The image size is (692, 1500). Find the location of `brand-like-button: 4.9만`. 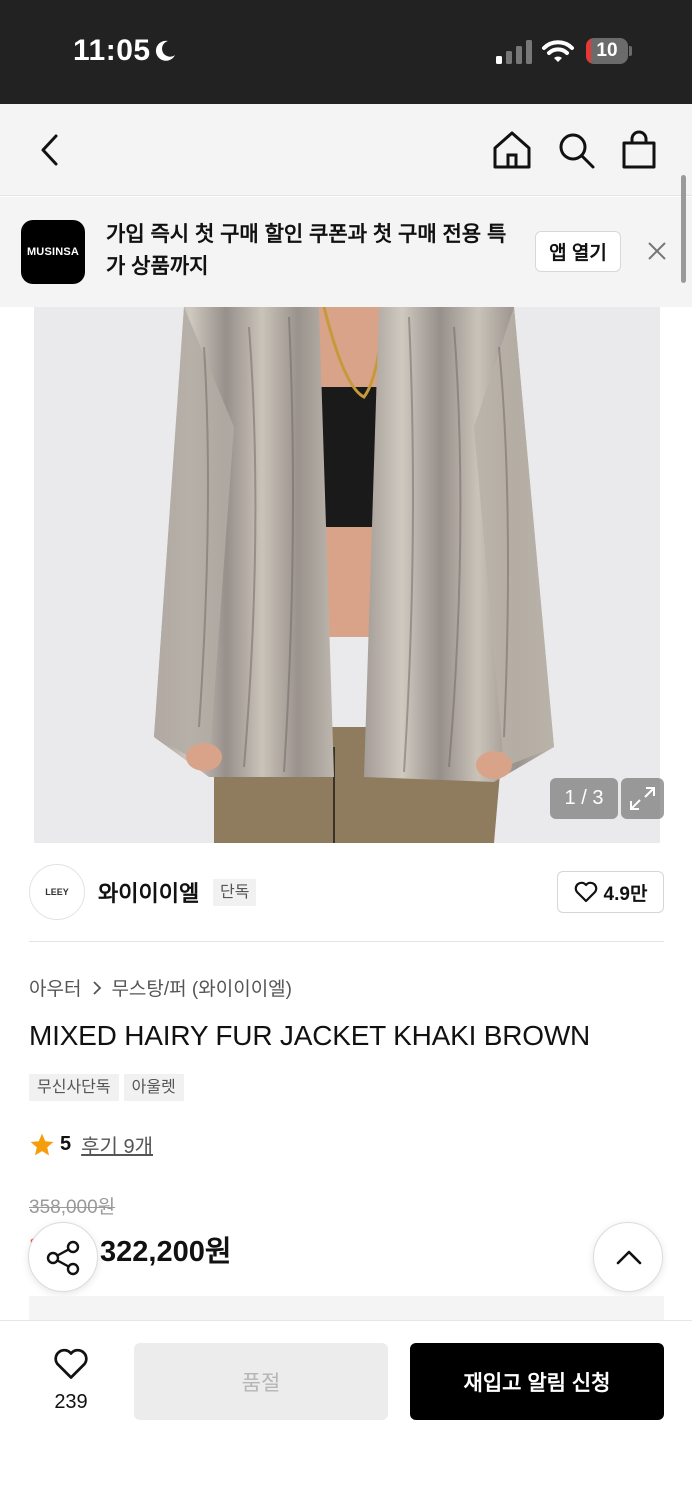

brand-like-button: 4.9만 is located at coordinates (610, 892).